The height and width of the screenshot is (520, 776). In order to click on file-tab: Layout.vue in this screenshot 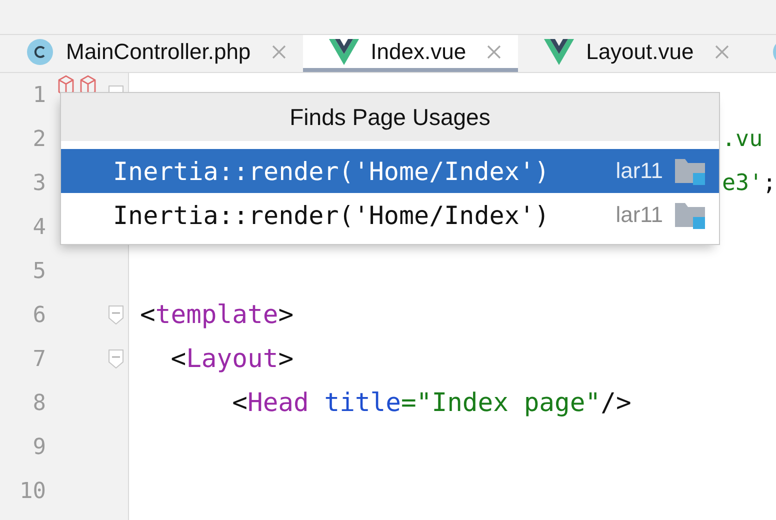, I will do `click(632, 53)`.